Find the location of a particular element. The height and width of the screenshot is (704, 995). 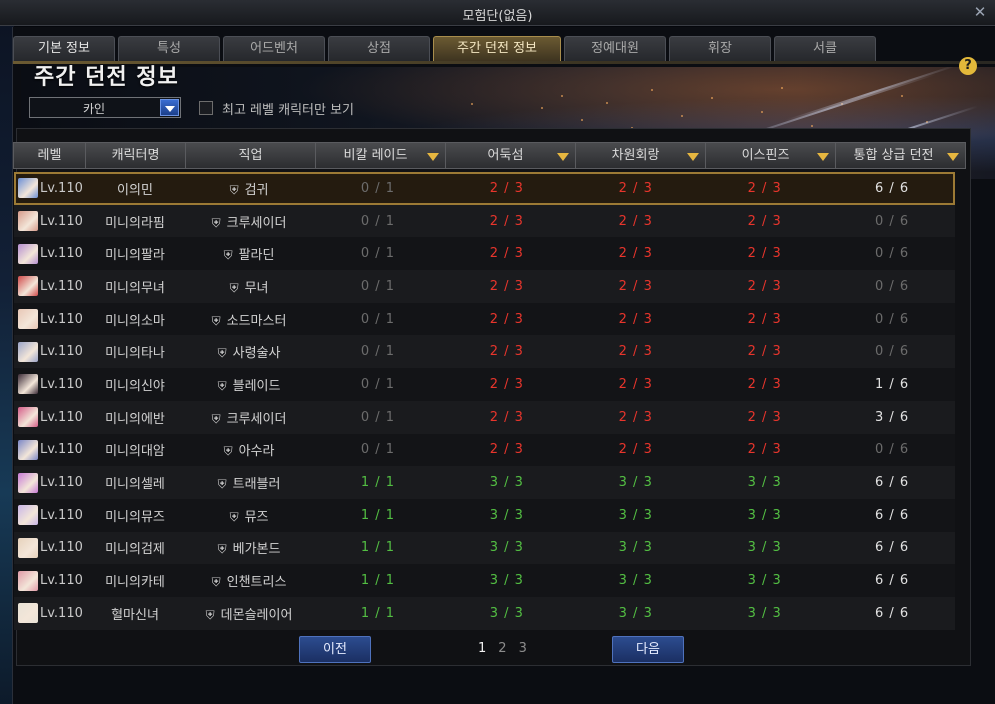

table-row: Lv.110 미니의무녀 ⛨ 무녀 0 / 1 2 / 3 2 / 3 2 / 3 0 / 6 is located at coordinates (484, 286).